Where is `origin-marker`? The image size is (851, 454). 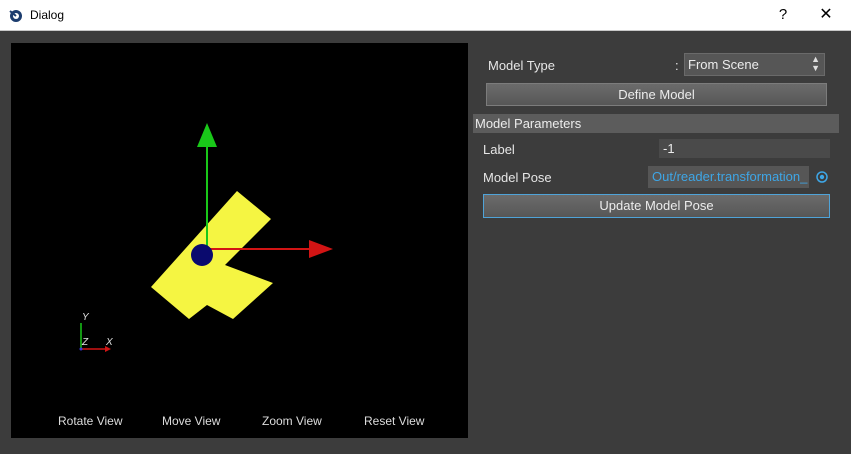
origin-marker is located at coordinates (202, 255).